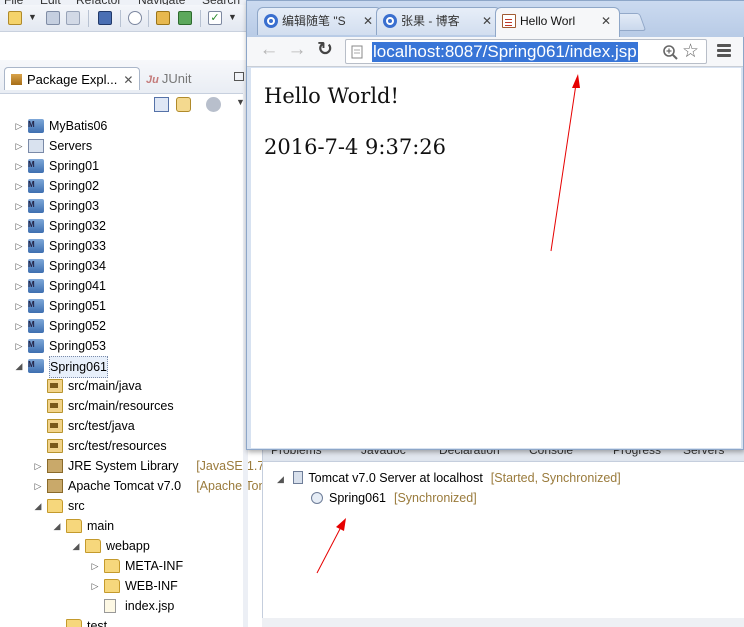  Describe the element at coordinates (331, 546) in the screenshot. I see `annotation-arrow-module` at that location.